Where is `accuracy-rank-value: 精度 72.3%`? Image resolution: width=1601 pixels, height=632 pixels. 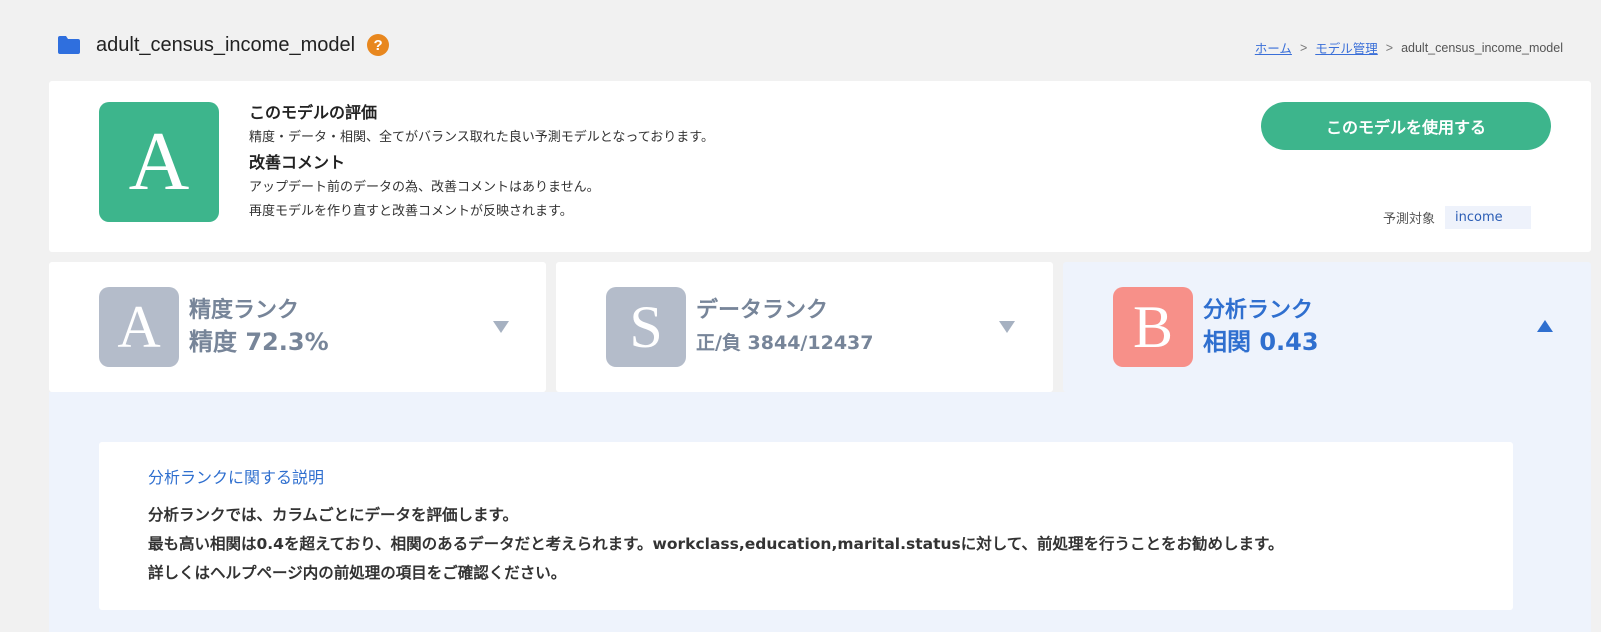
accuracy-rank-value: 精度 72.3% is located at coordinates (259, 342).